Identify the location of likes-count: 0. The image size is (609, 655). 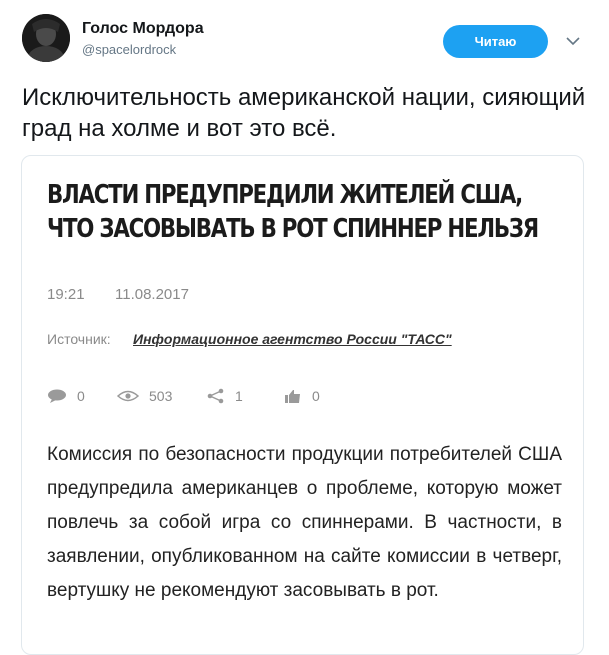
(316, 396).